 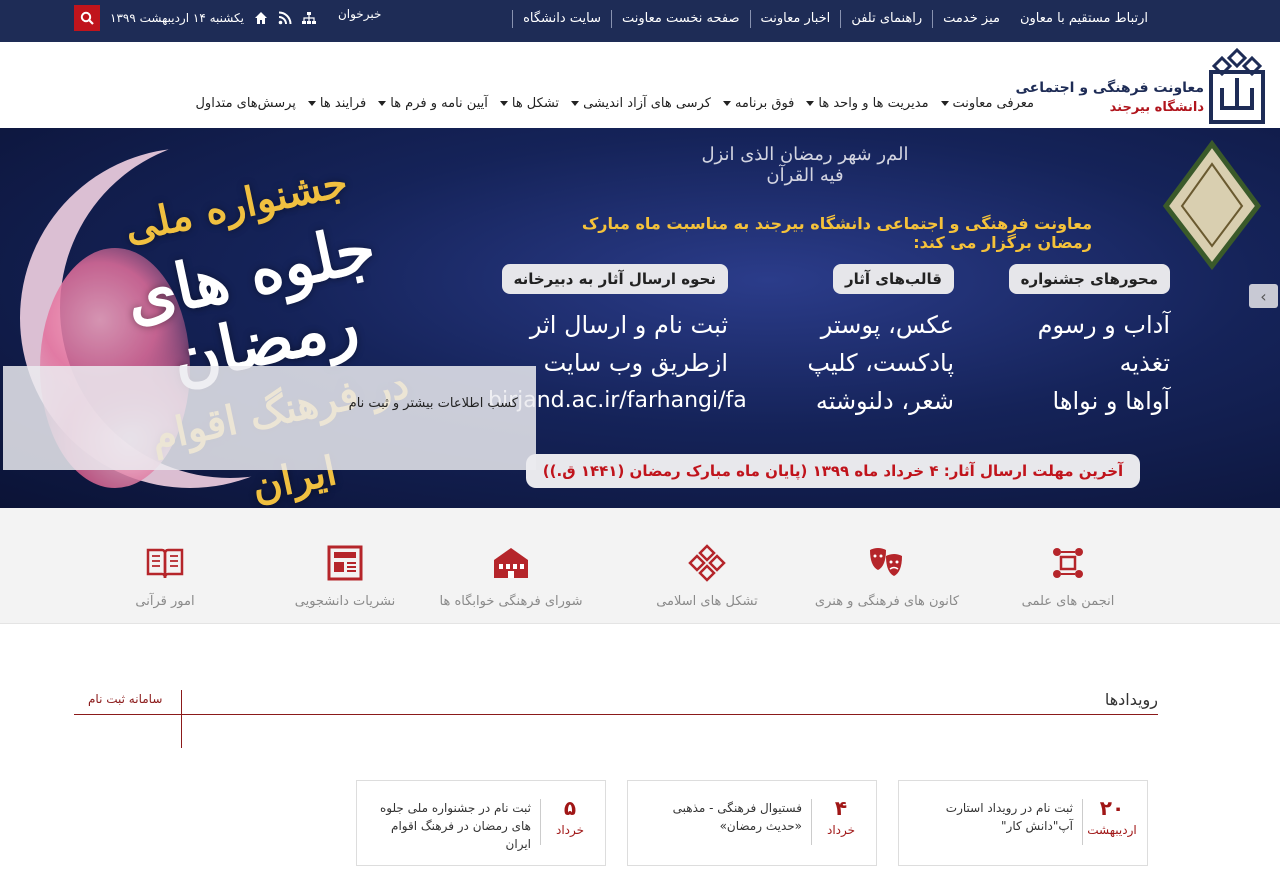 I want to click on nav-item-extracurricular: فوق برنامه, so click(x=758, y=103).